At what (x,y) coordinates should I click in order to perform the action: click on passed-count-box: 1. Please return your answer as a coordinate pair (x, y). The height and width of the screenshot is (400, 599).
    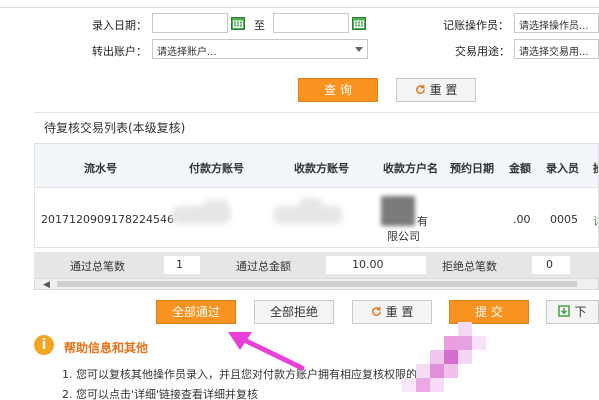
    Looking at the image, I should click on (182, 265).